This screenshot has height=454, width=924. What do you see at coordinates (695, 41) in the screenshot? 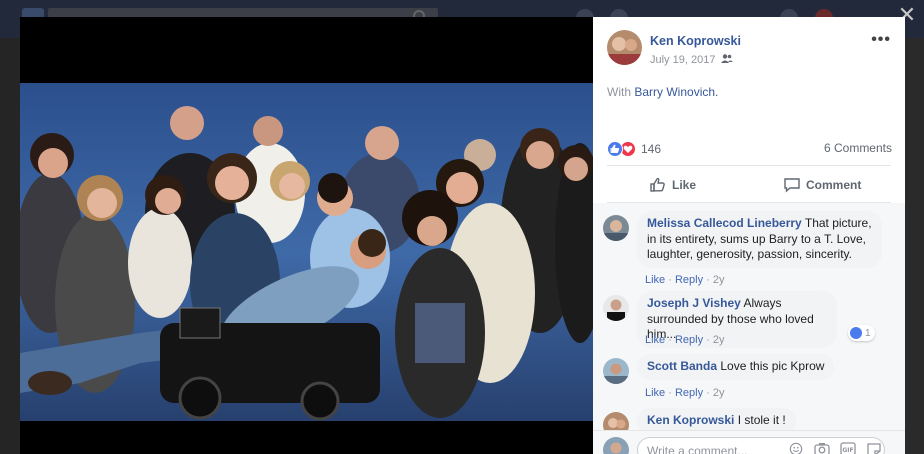
I see `post-author-name: Ken Koprowski` at bounding box center [695, 41].